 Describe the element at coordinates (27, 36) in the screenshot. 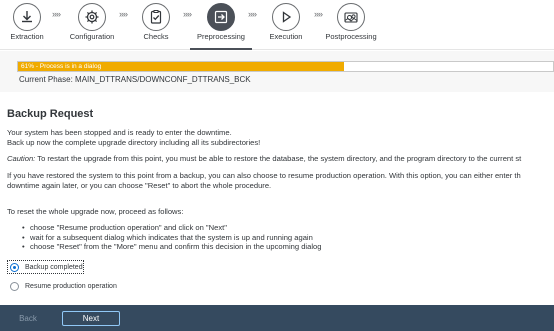

I see `step-label: Extraction` at that location.